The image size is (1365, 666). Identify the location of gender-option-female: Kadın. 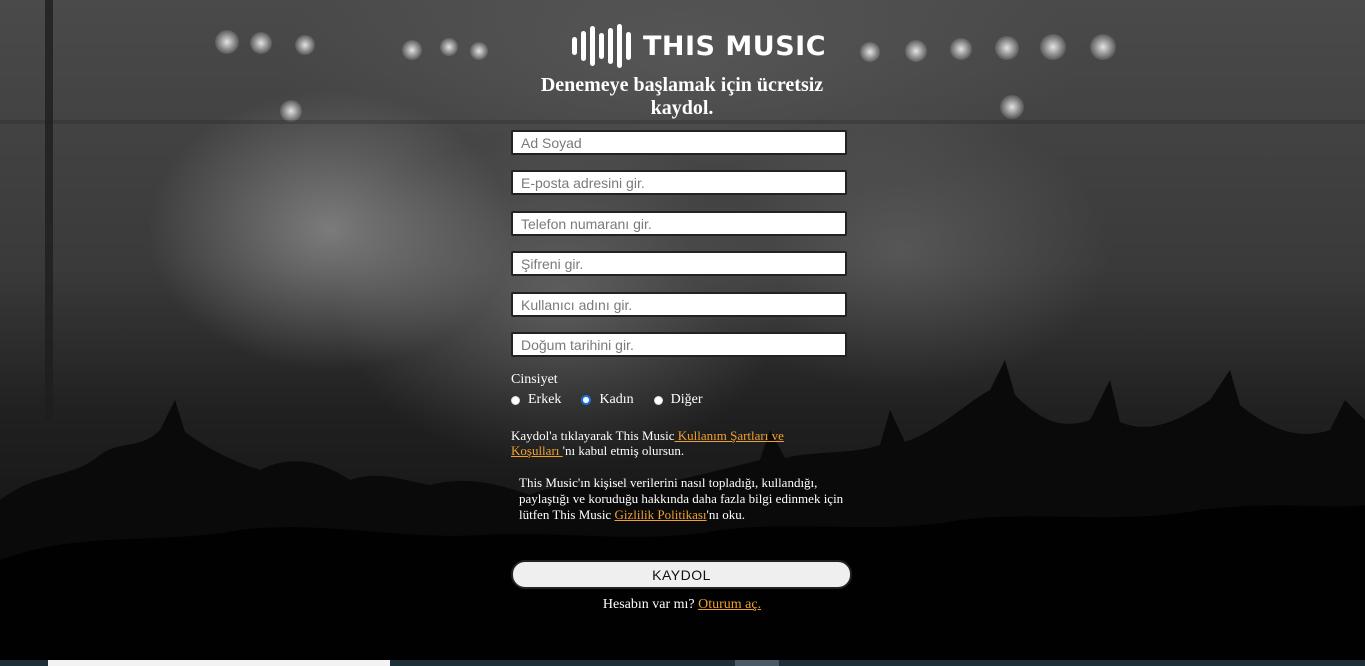
(606, 400).